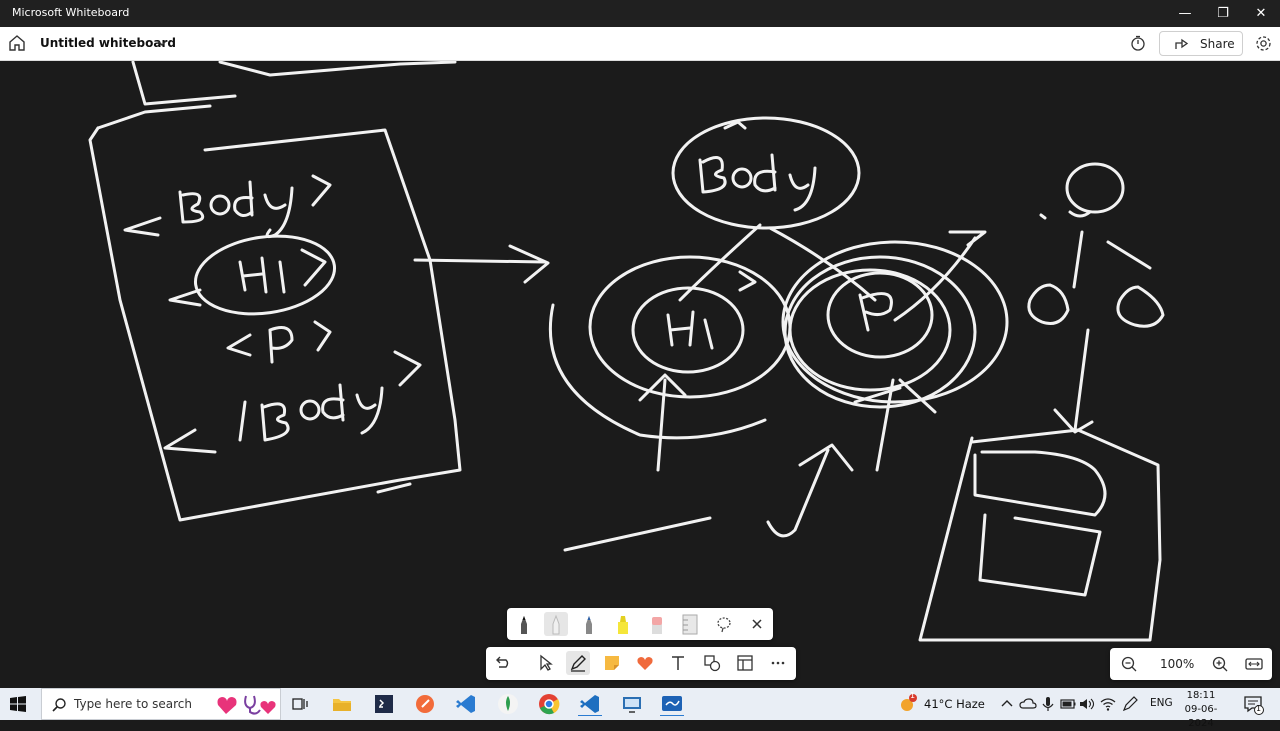 Image resolution: width=1280 pixels, height=731 pixels. I want to click on chevron-up-icon, so click(1007, 704).